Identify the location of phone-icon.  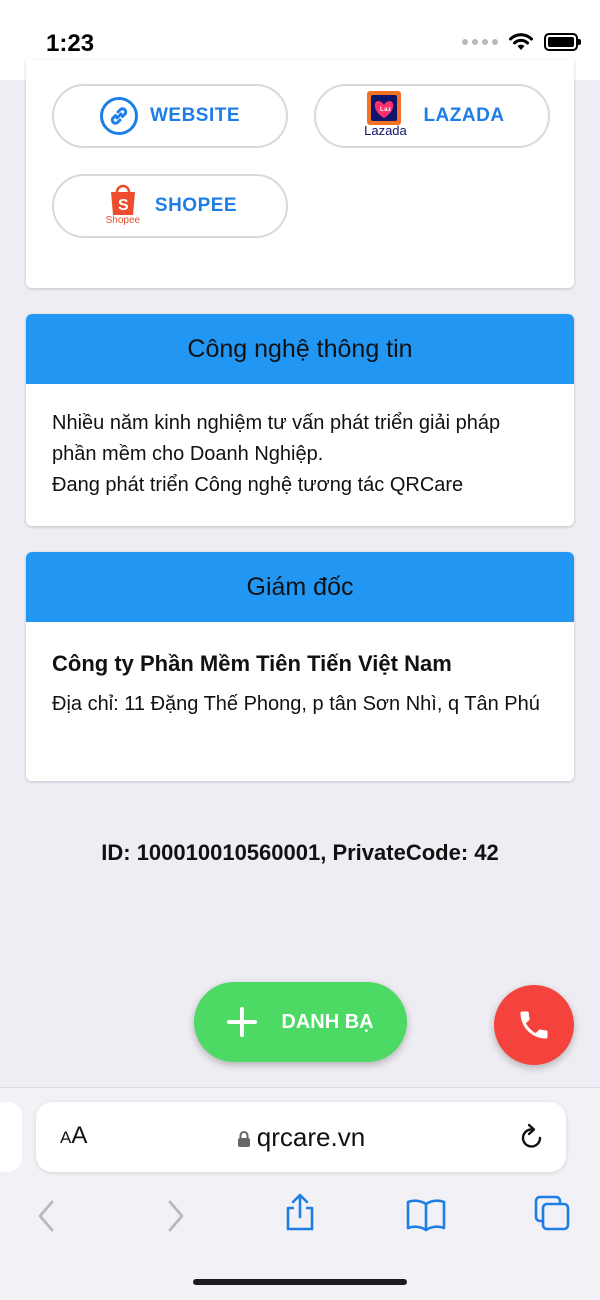
(534, 1025).